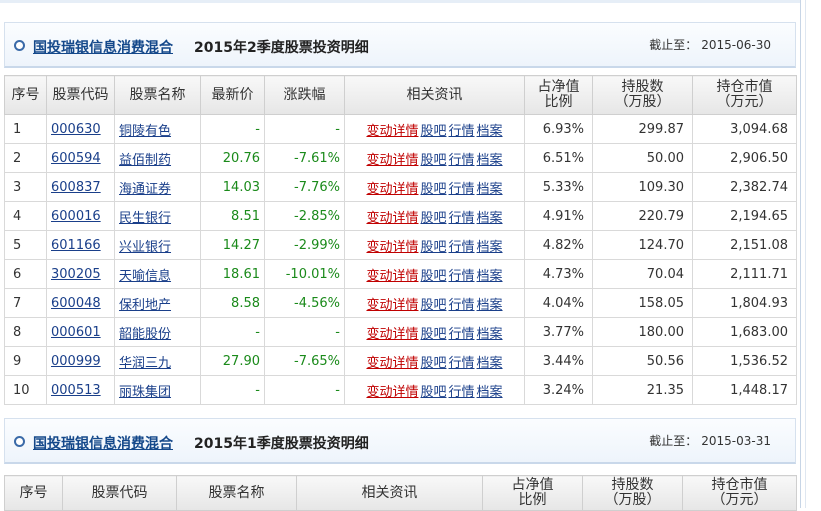  What do you see at coordinates (400, 493) in the screenshot?
I see `holdings-table: 序号 股票代码 股票名称 相关资讯 占净值 比例 持股数 （万股） 持仓市值 （万元）` at bounding box center [400, 493].